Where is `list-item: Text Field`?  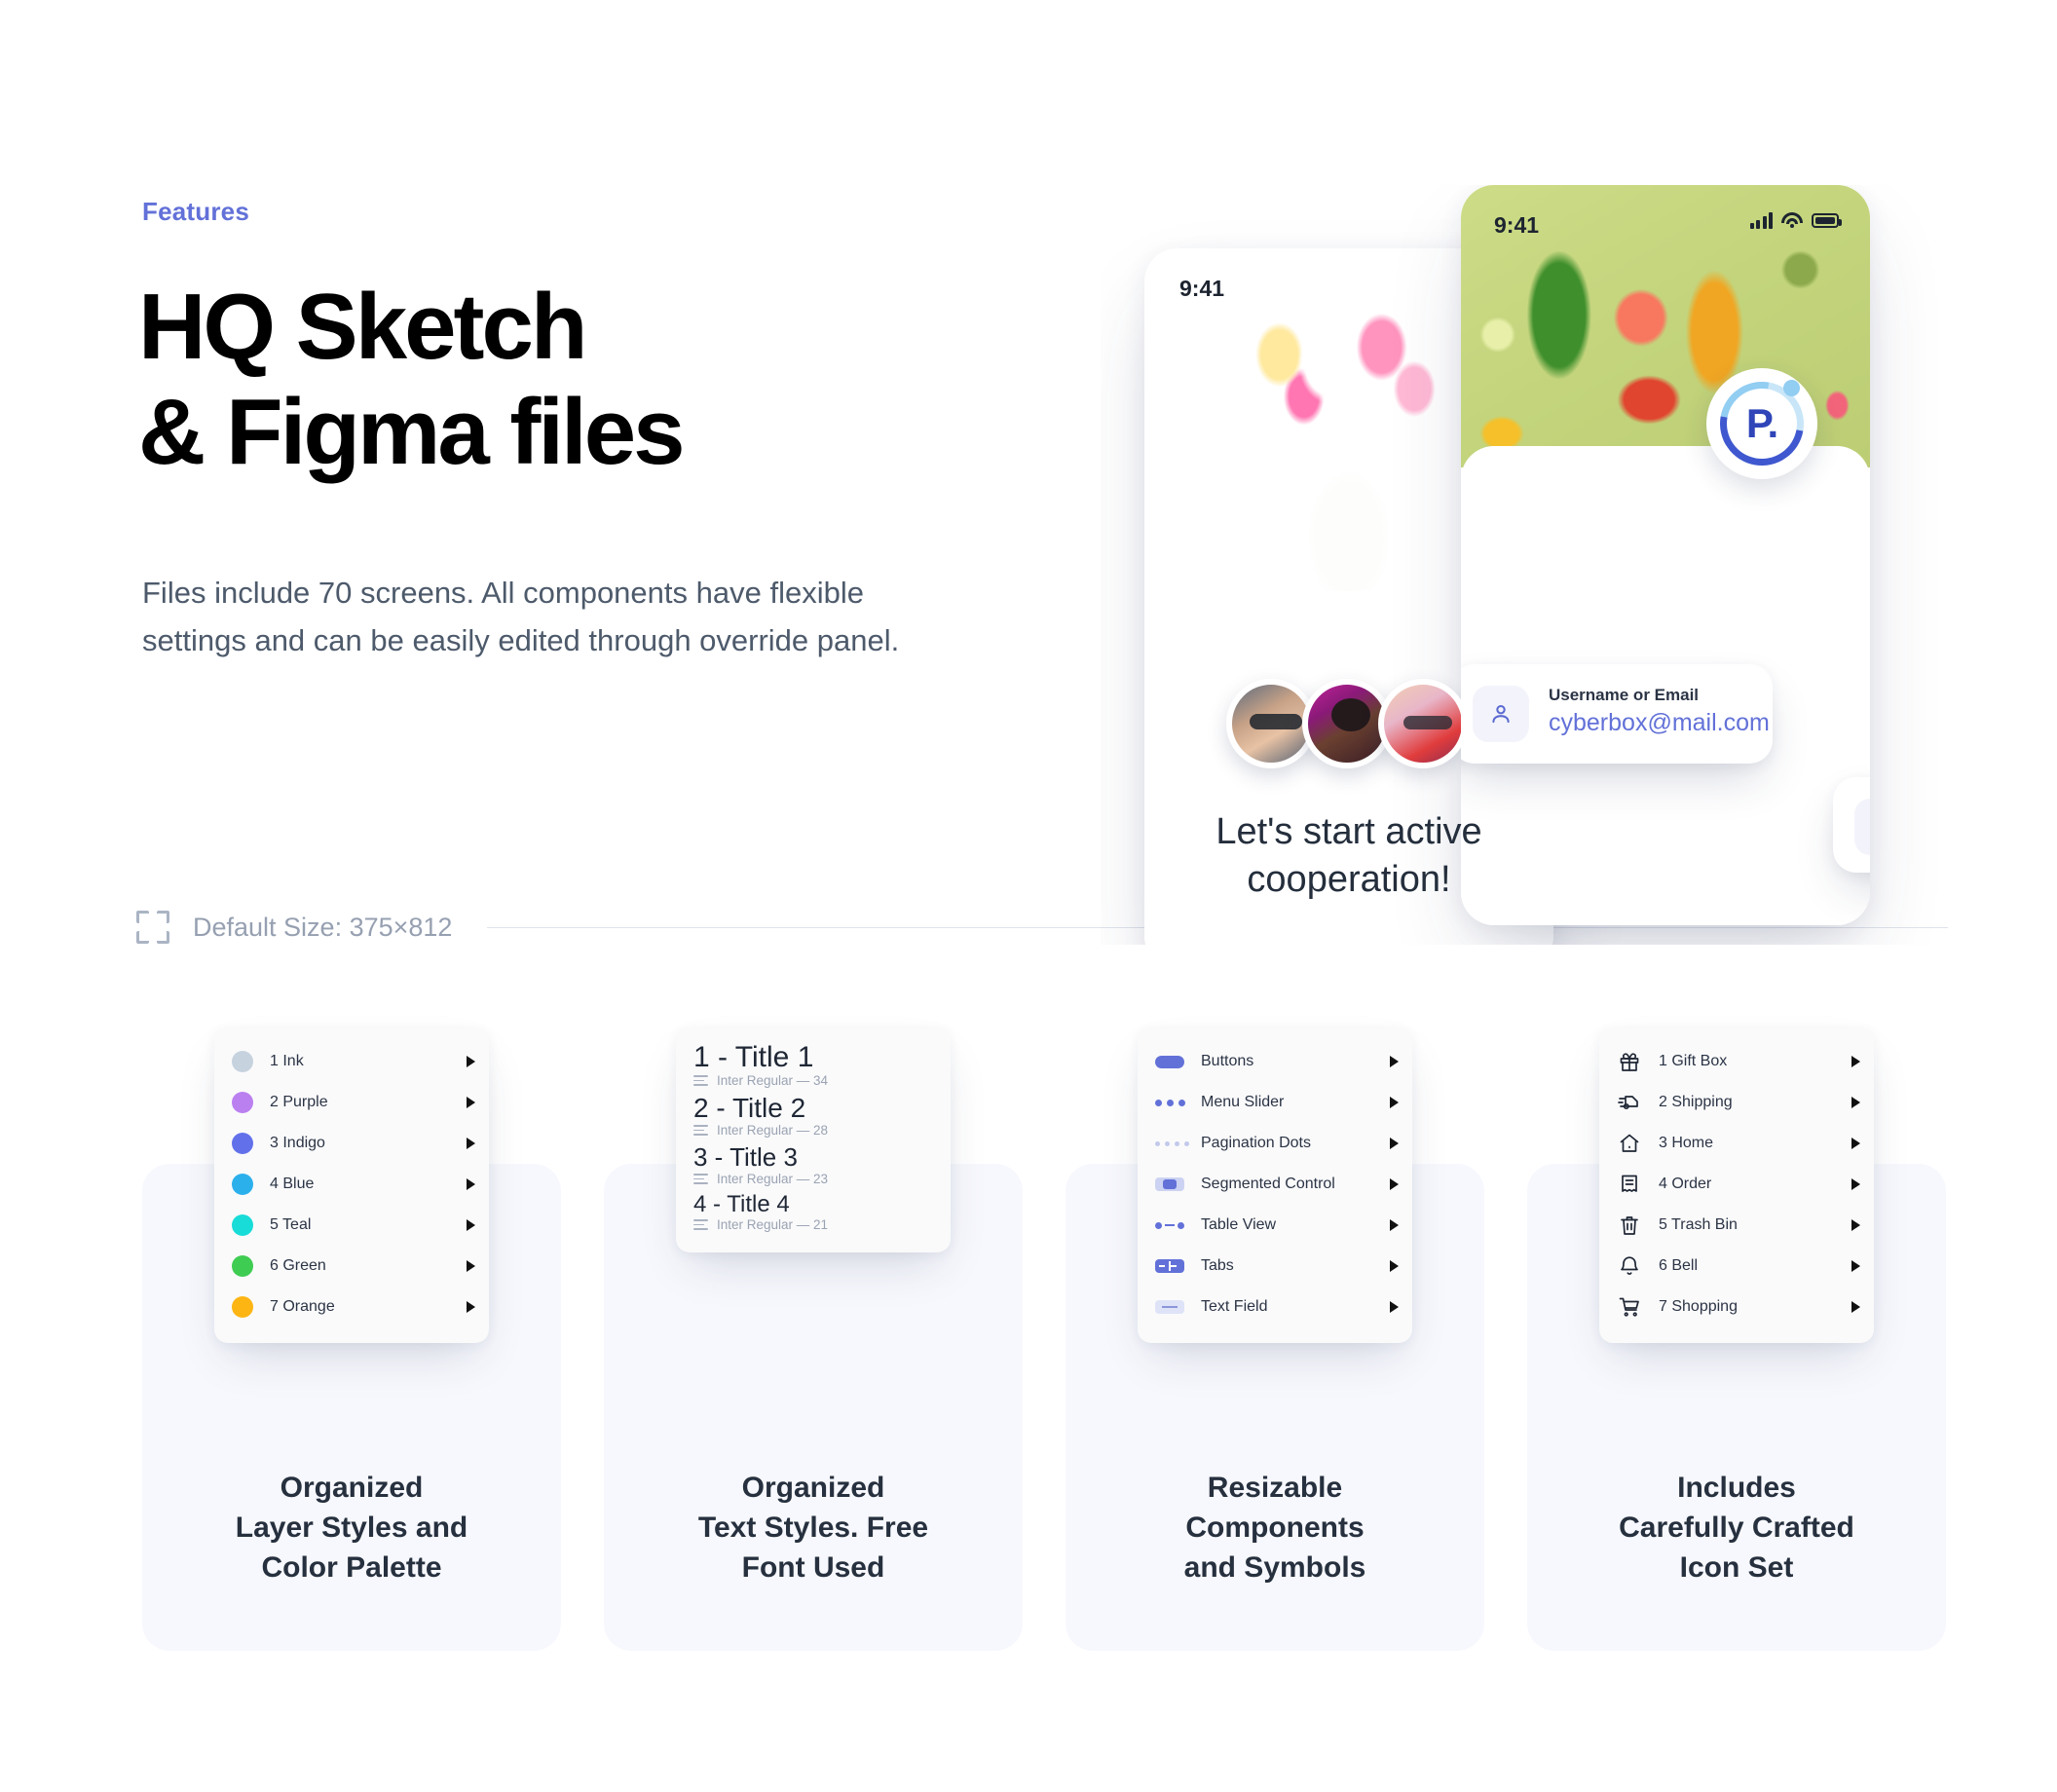 list-item: Text Field is located at coordinates (1275, 1307).